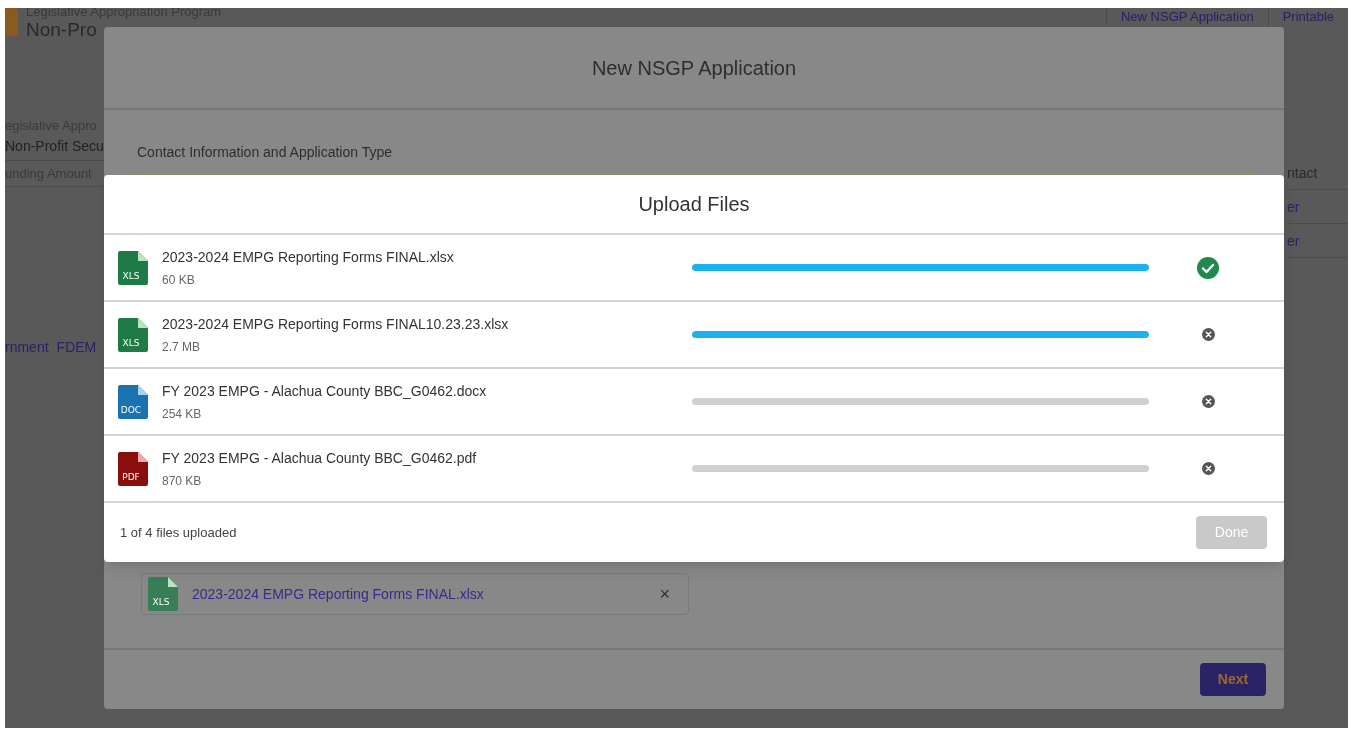  What do you see at coordinates (1307, 17) in the screenshot?
I see `header-button: Printable` at bounding box center [1307, 17].